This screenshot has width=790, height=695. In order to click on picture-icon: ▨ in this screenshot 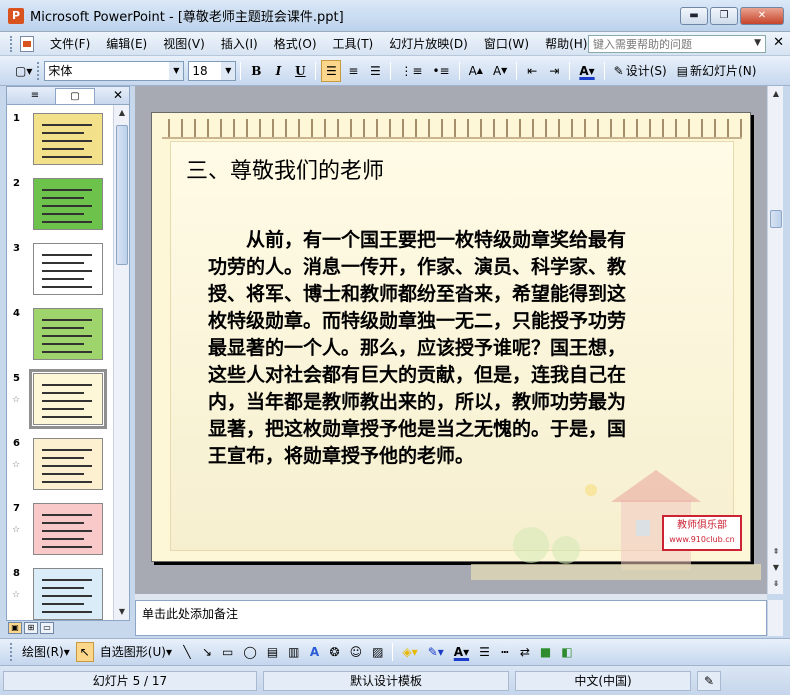, I will do `click(377, 652)`.